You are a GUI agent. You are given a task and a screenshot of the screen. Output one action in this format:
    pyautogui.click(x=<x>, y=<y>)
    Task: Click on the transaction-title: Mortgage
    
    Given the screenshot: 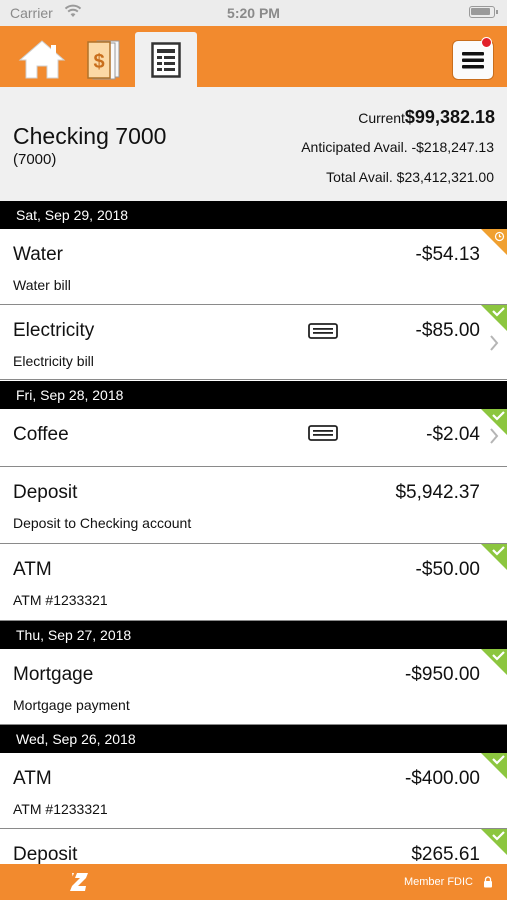 What is the action you would take?
    pyautogui.click(x=53, y=674)
    